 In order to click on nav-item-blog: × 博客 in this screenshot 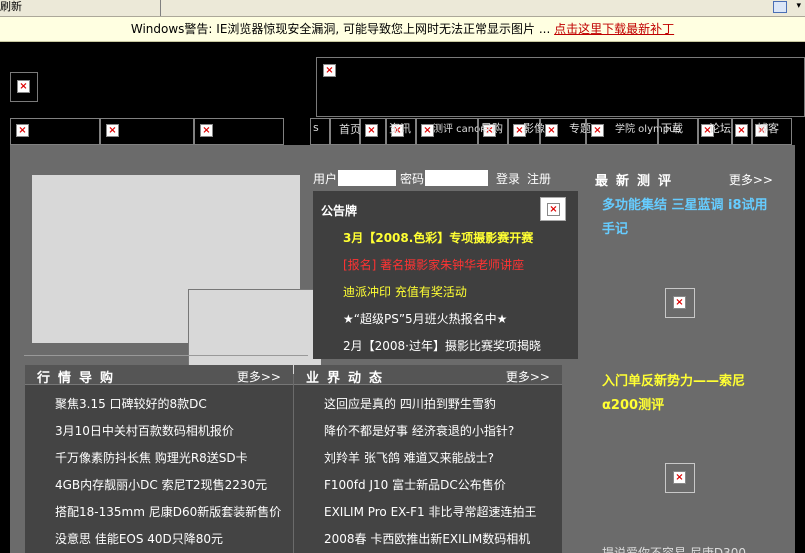, I will do `click(772, 131)`.